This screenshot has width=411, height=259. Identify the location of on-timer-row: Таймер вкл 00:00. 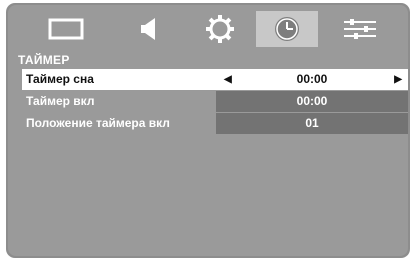
(215, 101).